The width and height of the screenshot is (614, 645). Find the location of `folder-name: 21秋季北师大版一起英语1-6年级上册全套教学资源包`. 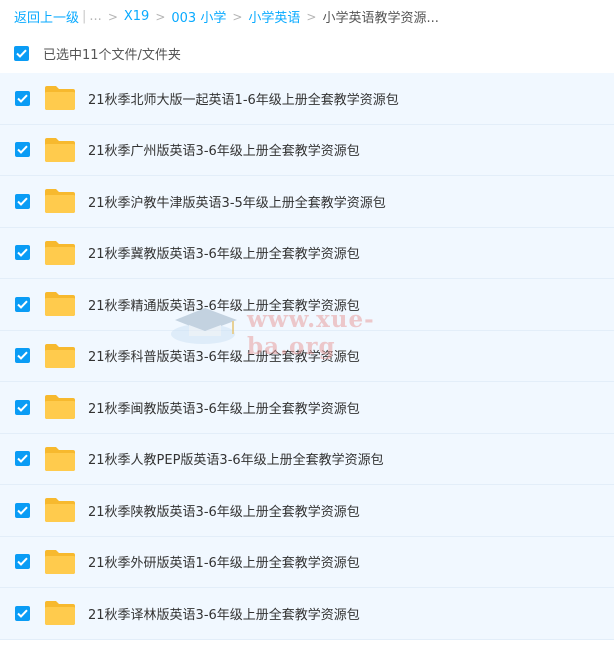

folder-name: 21秋季北师大版一起英语1-6年级上册全套教学资源包 is located at coordinates (243, 98).